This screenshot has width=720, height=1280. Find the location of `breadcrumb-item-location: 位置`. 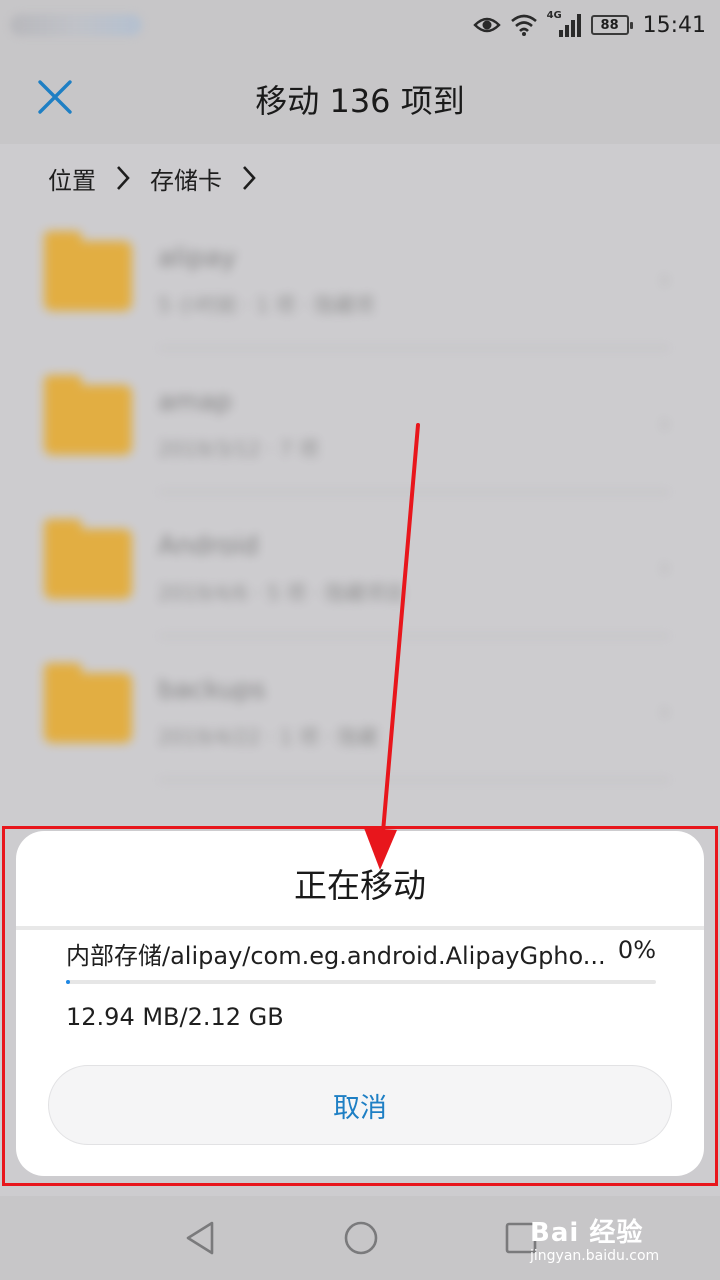

breadcrumb-item-location: 位置 is located at coordinates (72, 178).